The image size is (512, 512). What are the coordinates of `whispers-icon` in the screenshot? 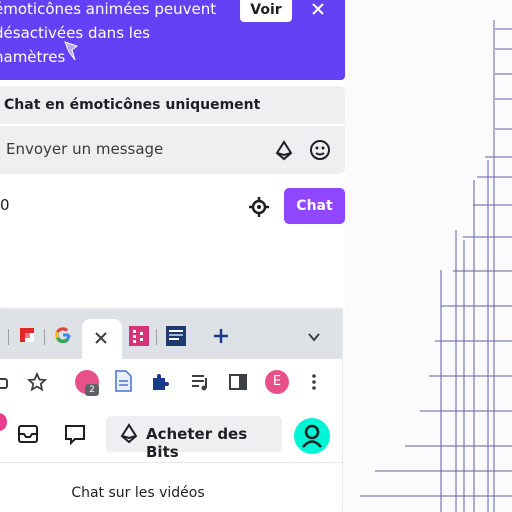 It's located at (75, 435).